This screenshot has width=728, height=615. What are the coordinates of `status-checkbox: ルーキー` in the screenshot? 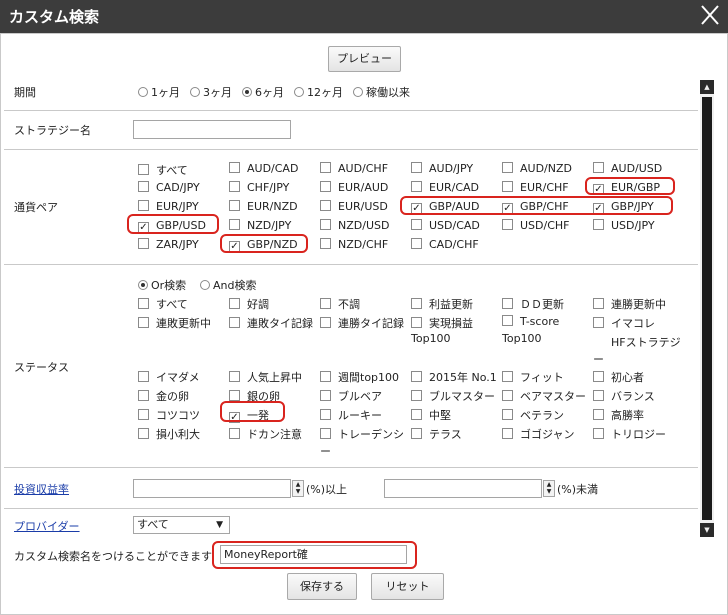 It's located at (351, 415).